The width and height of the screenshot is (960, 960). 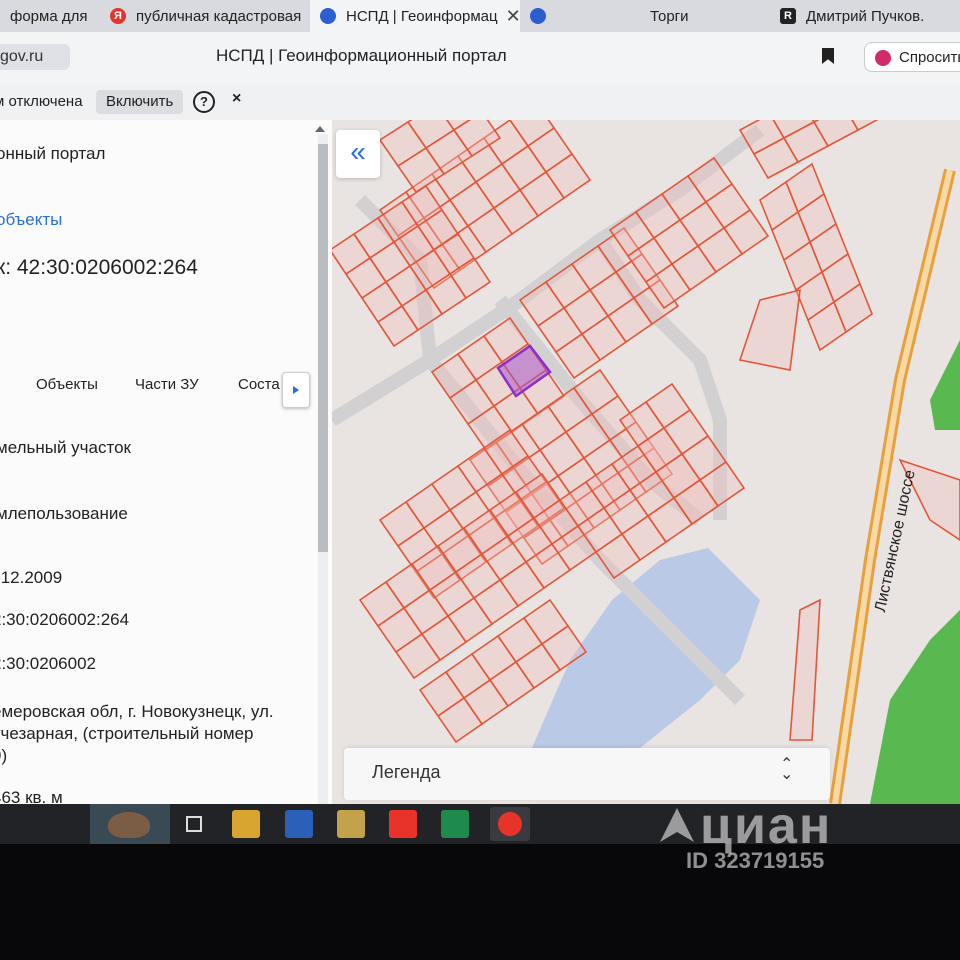 I want to click on yandex-app-active, so click(x=510, y=824).